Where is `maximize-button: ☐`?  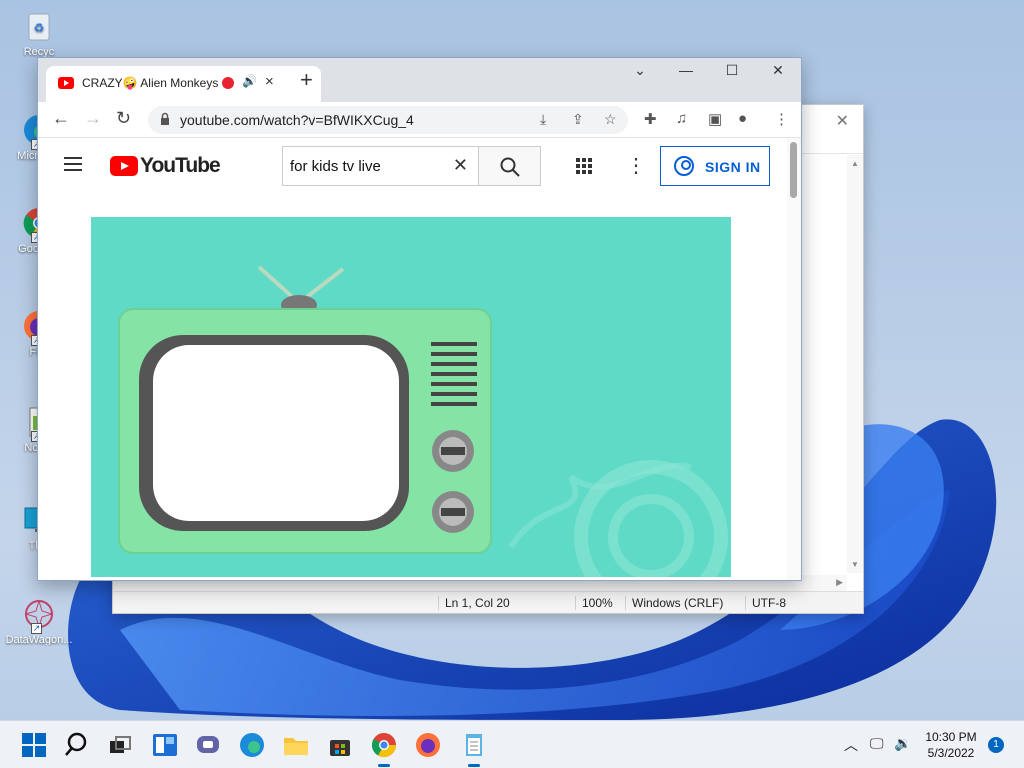 maximize-button: ☐ is located at coordinates (732, 70).